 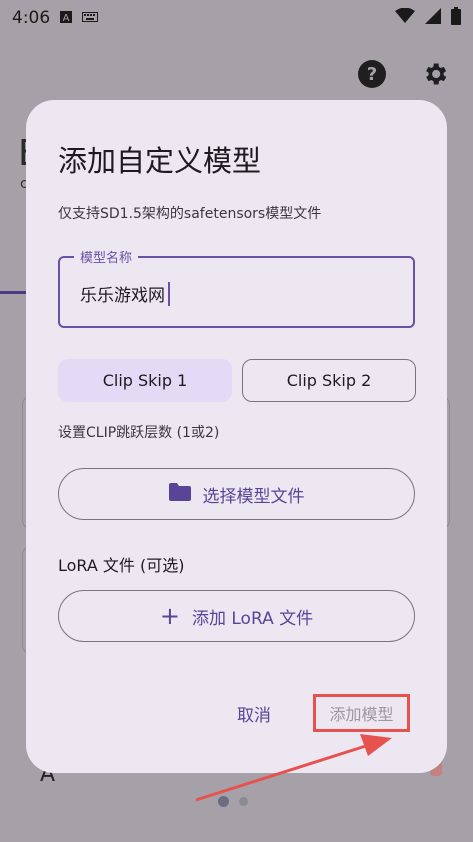 What do you see at coordinates (433, 18) in the screenshot?
I see `signal-icon` at bounding box center [433, 18].